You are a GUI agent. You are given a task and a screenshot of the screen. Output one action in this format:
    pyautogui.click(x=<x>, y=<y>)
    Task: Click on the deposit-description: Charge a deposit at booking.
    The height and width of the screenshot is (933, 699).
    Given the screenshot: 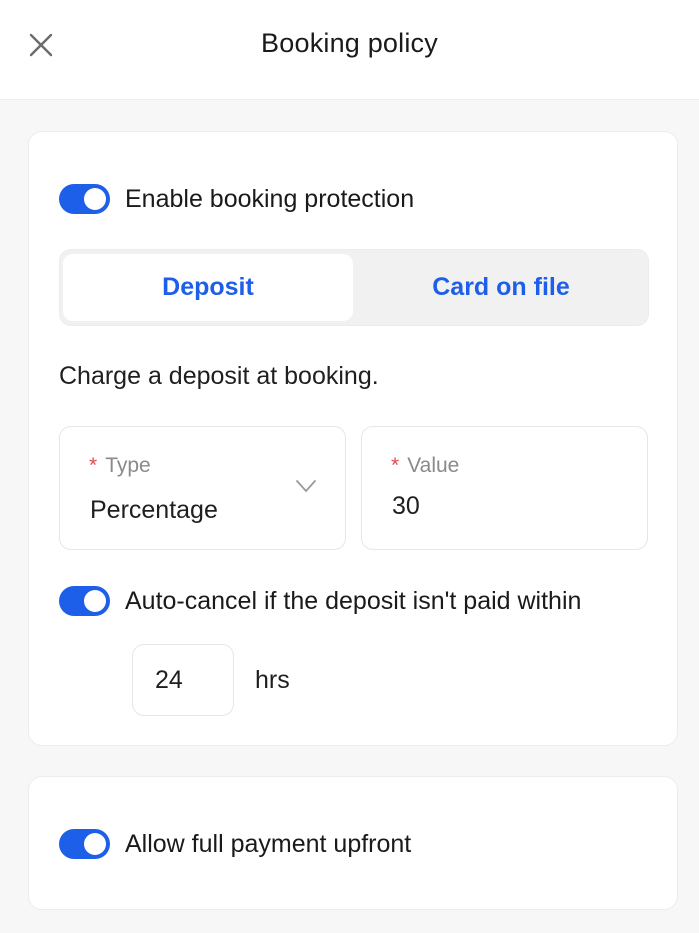 What is the action you would take?
    pyautogui.click(x=219, y=376)
    